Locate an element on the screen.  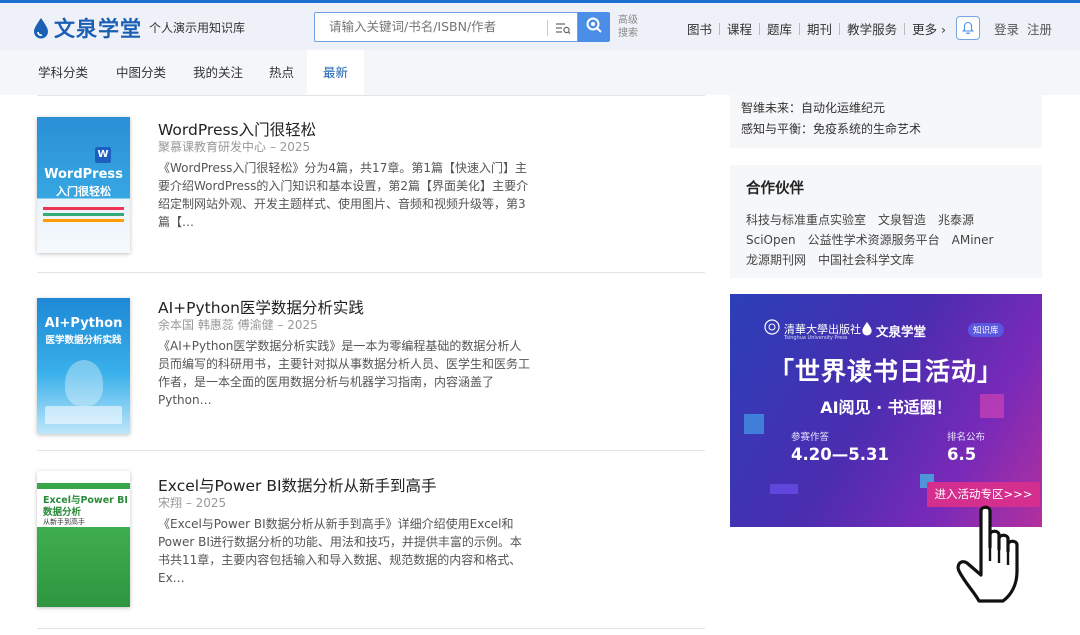
partner-link: 科技与标准重点实验室 is located at coordinates (806, 220).